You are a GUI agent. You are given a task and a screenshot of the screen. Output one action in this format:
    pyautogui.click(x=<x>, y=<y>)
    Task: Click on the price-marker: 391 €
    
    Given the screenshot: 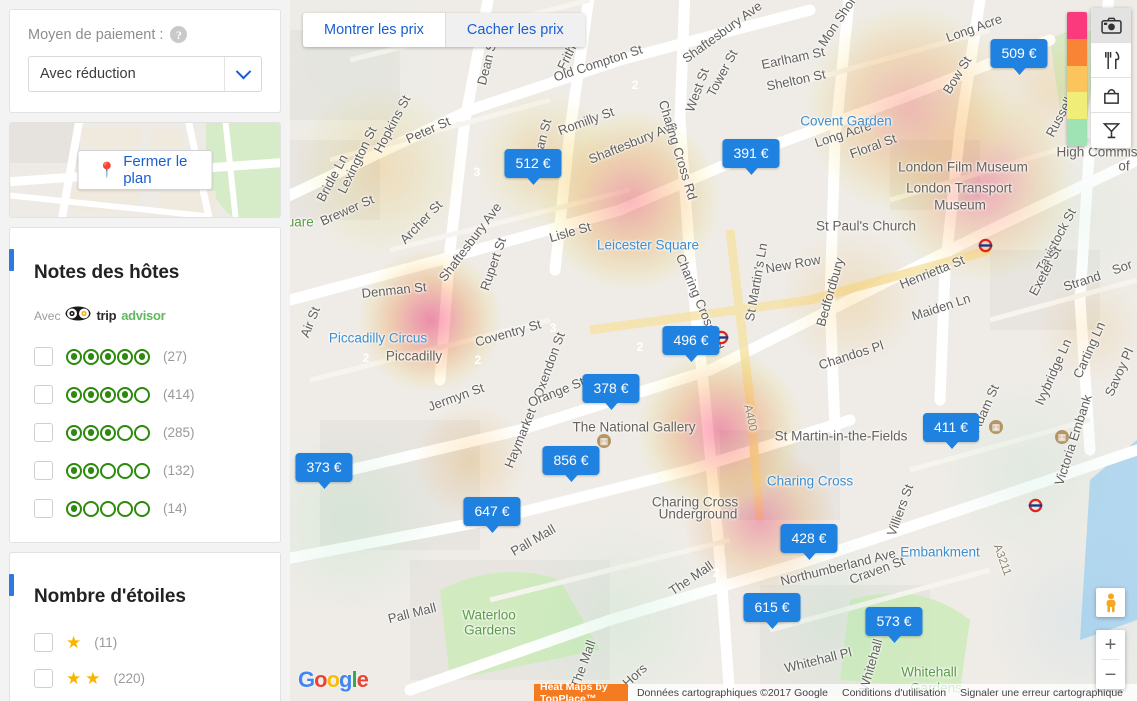 What is the action you would take?
    pyautogui.click(x=751, y=157)
    